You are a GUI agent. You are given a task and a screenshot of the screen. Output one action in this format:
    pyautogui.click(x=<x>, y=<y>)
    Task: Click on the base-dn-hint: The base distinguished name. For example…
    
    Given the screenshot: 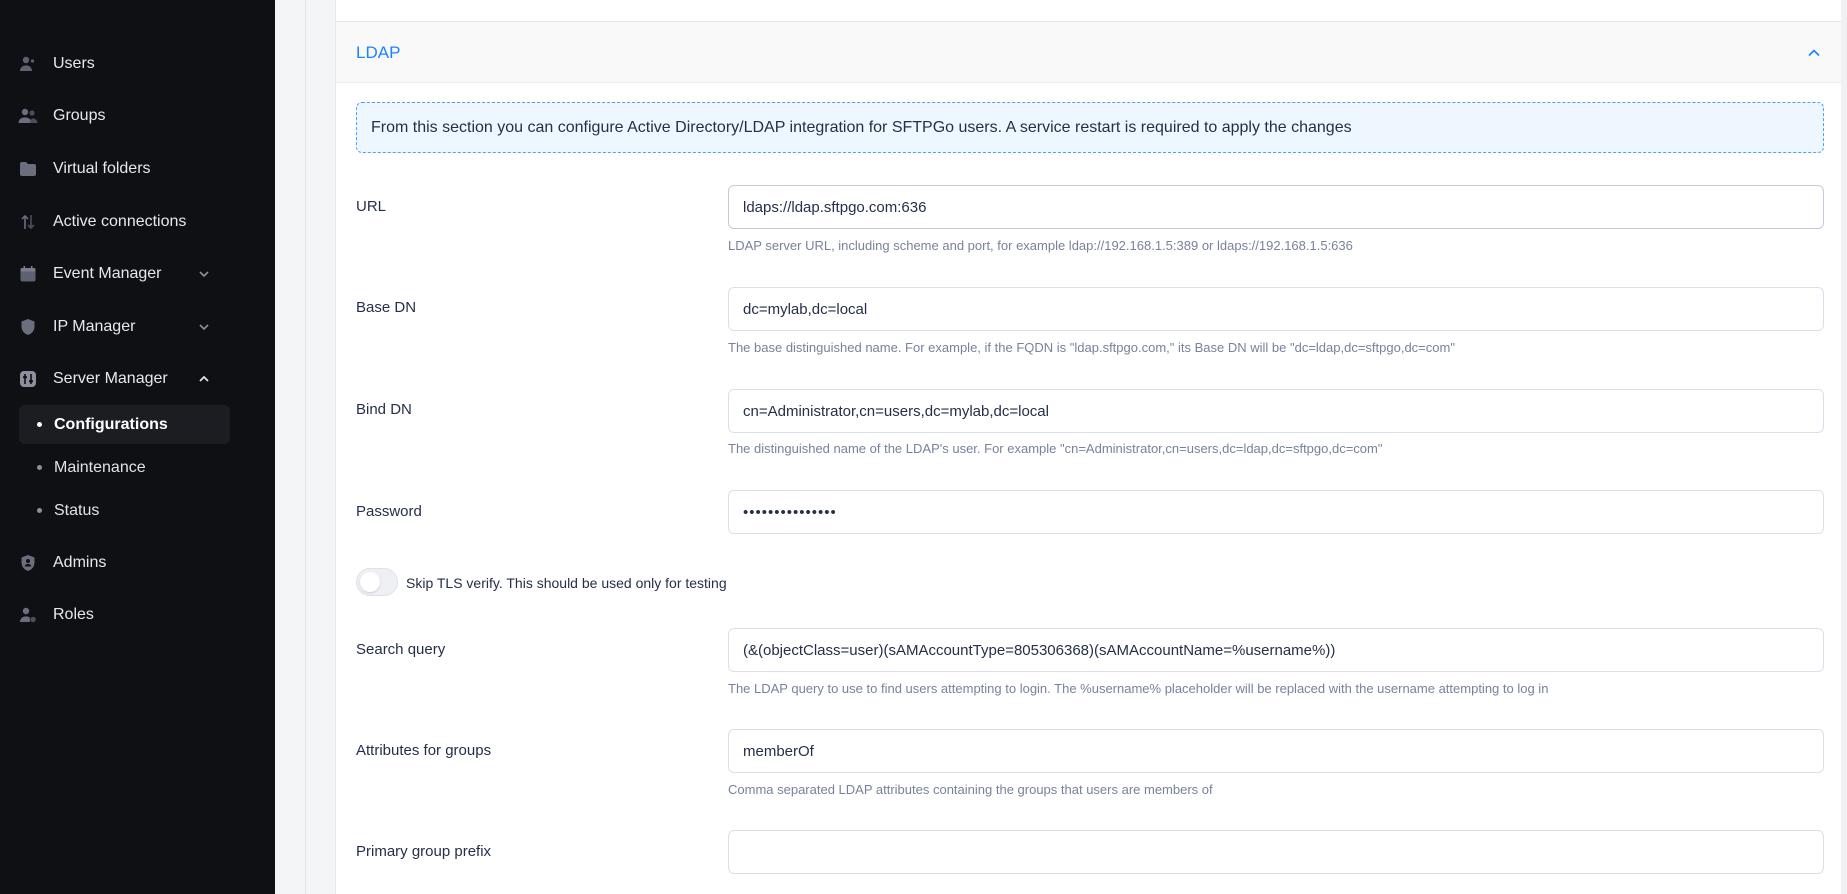 What is the action you would take?
    pyautogui.click(x=1091, y=347)
    